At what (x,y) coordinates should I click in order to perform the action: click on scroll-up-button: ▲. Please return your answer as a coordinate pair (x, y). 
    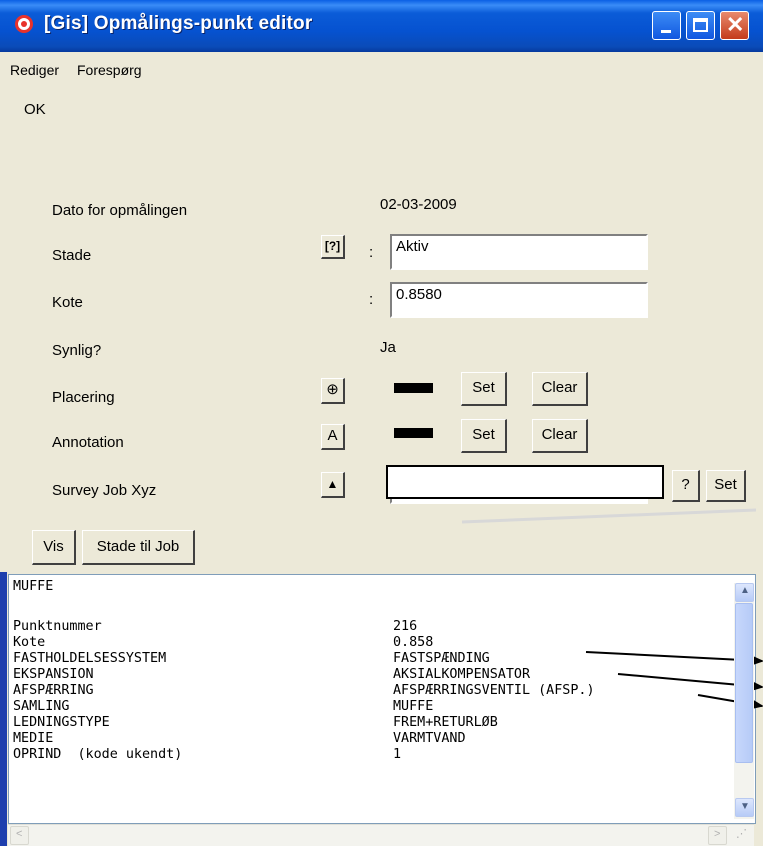
    Looking at the image, I should click on (744, 592).